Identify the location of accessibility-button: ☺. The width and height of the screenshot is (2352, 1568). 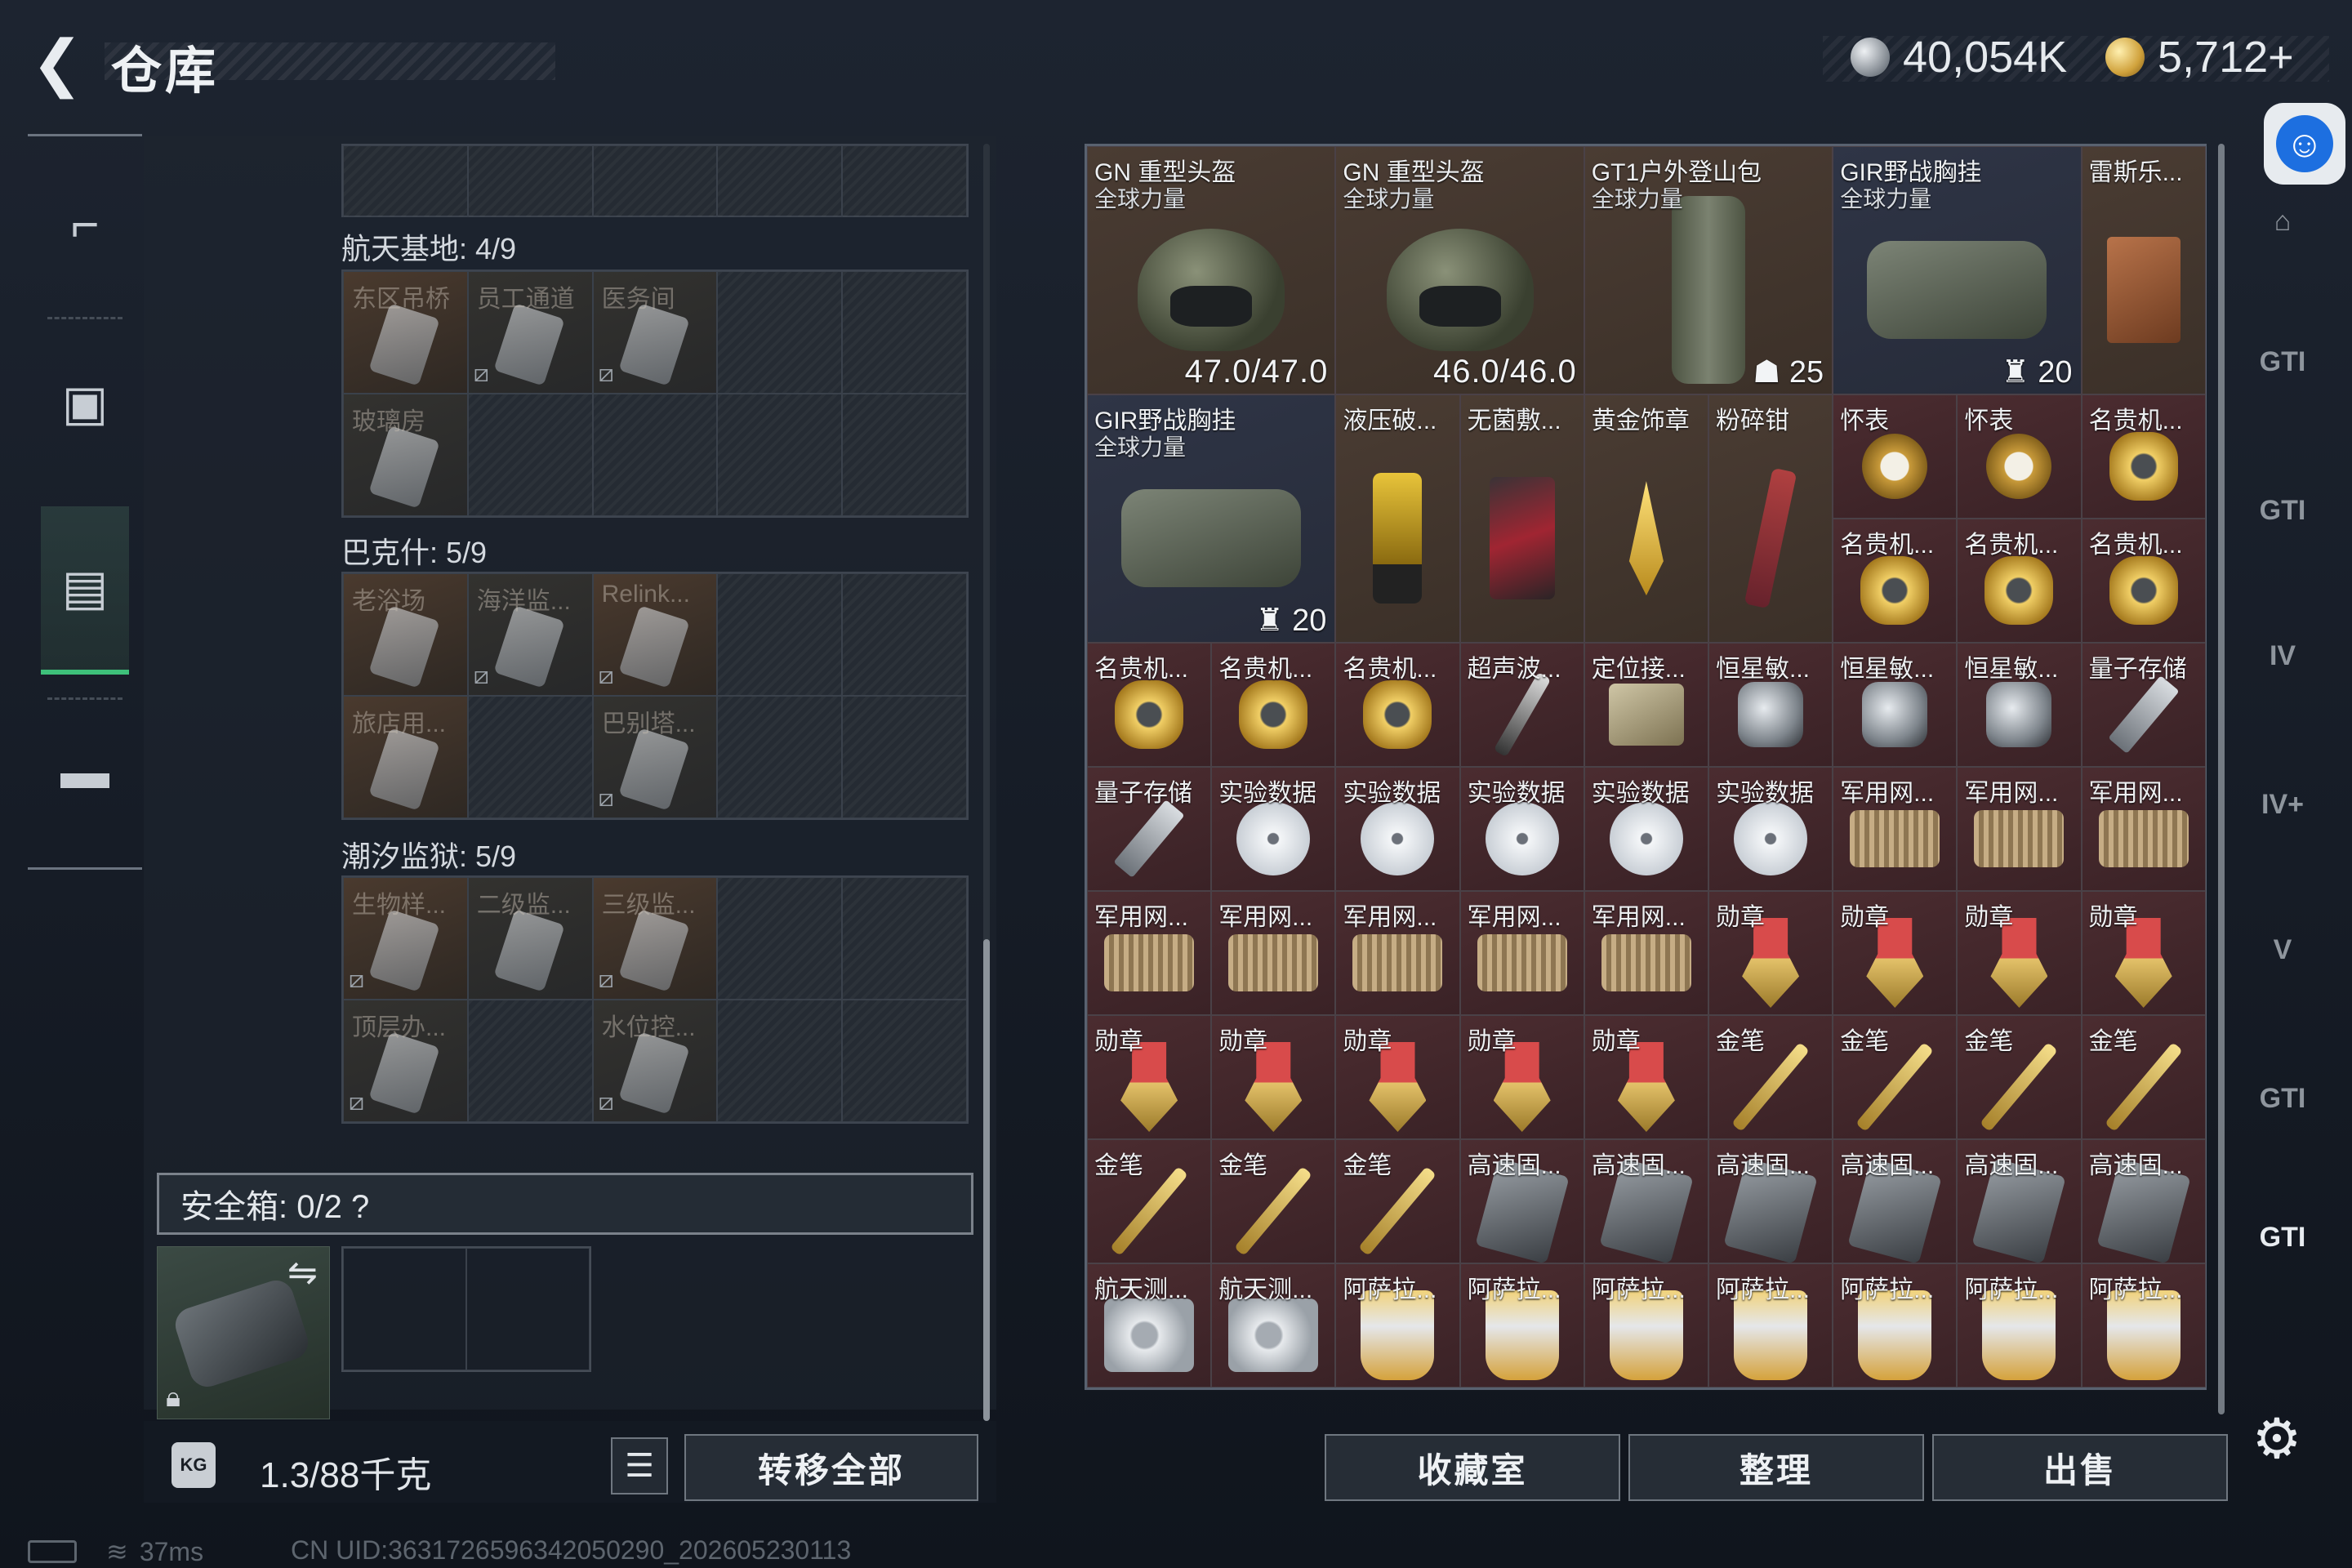
(2304, 144).